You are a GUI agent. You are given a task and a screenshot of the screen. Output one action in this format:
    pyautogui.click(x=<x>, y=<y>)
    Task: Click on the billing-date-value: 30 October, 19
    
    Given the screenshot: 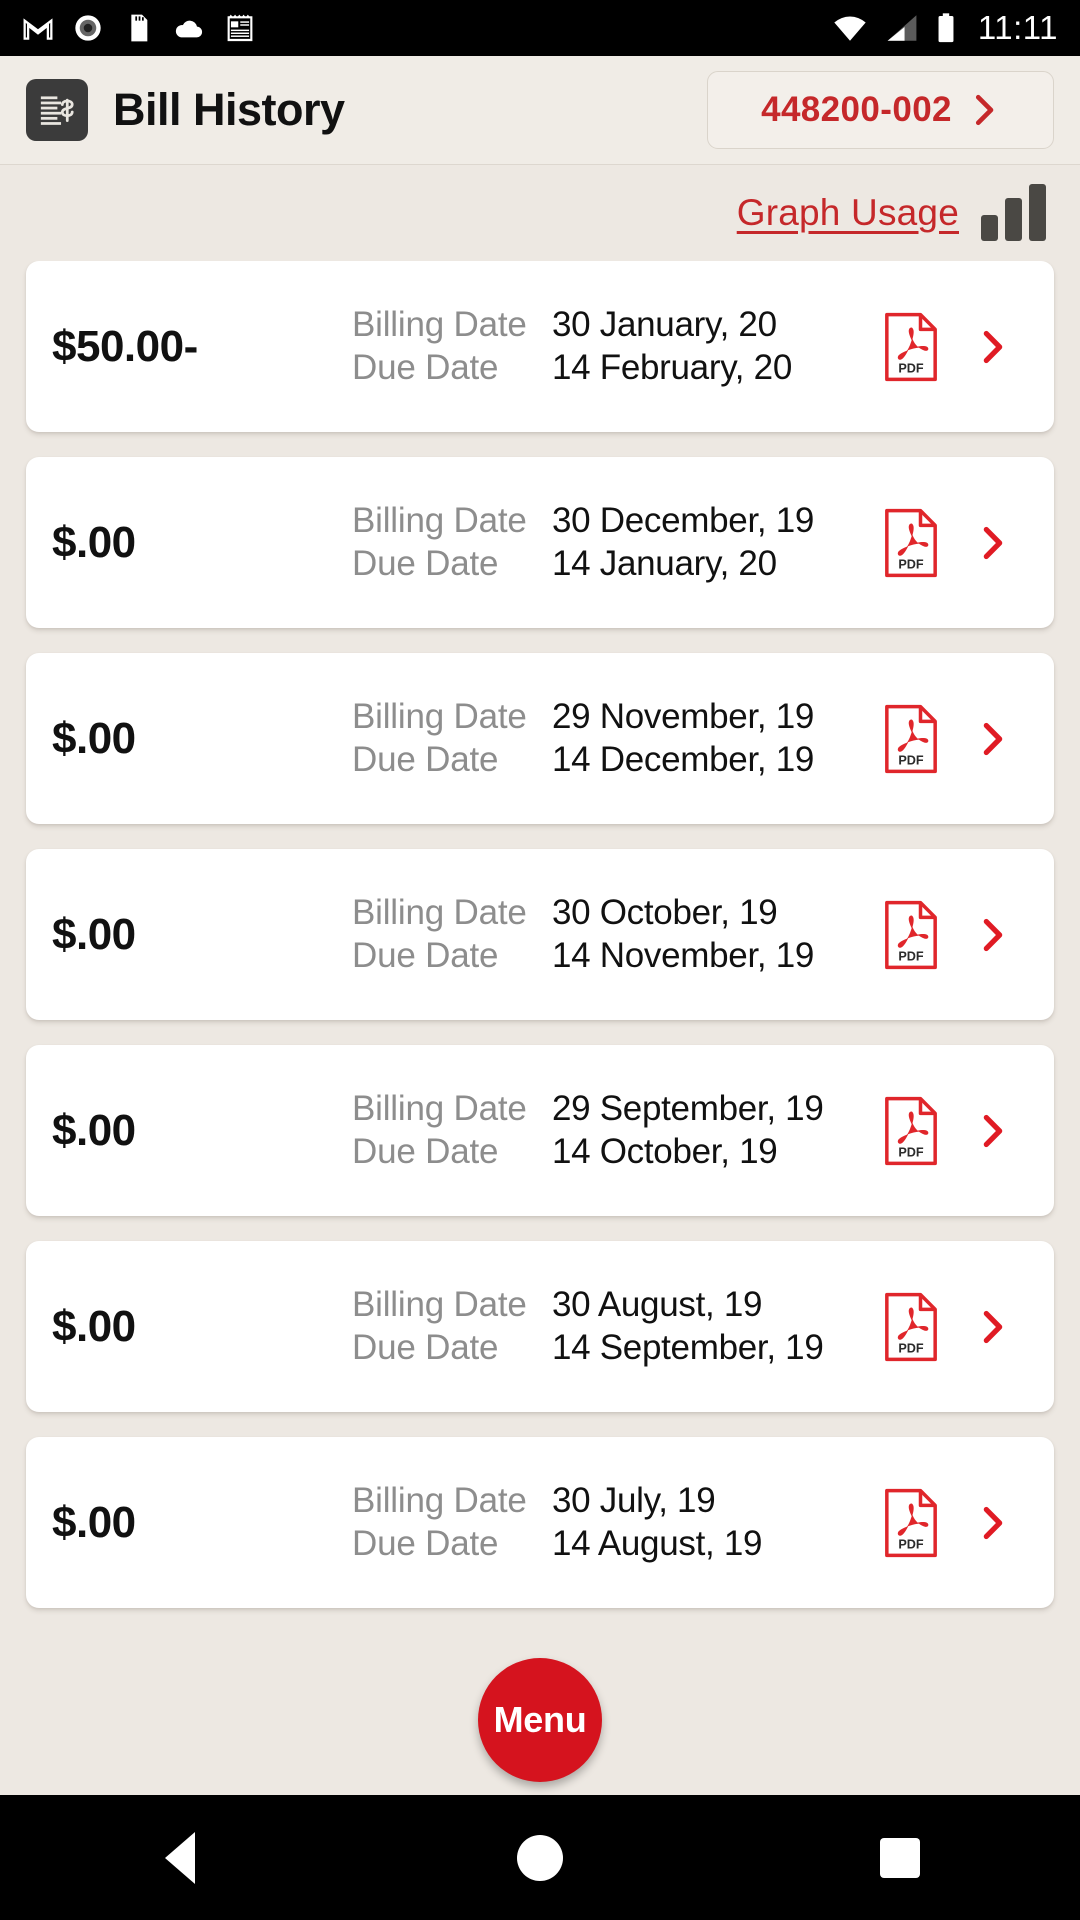 What is the action you would take?
    pyautogui.click(x=665, y=912)
    